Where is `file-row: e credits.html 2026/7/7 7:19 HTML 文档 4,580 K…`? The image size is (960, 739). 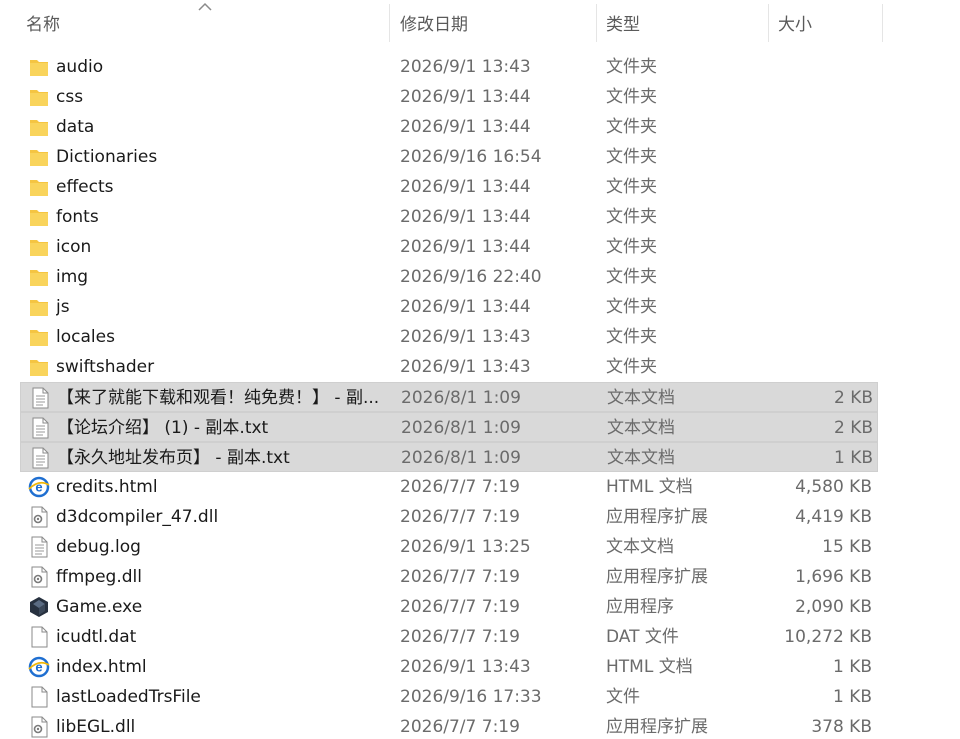 file-row: e credits.html 2026/7/7 7:19 HTML 文档 4,580 K… is located at coordinates (449, 487).